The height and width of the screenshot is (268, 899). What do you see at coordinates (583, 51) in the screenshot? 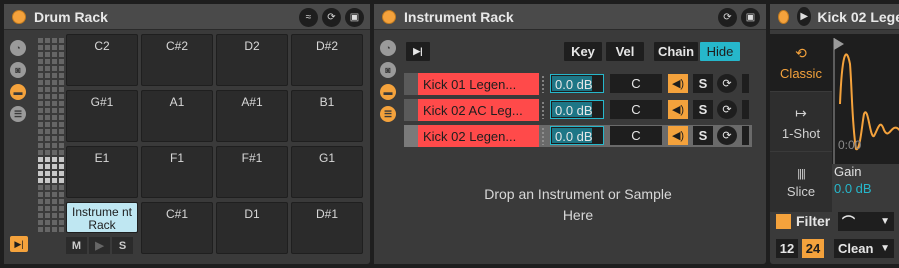
I see `key-zone-button: Key` at bounding box center [583, 51].